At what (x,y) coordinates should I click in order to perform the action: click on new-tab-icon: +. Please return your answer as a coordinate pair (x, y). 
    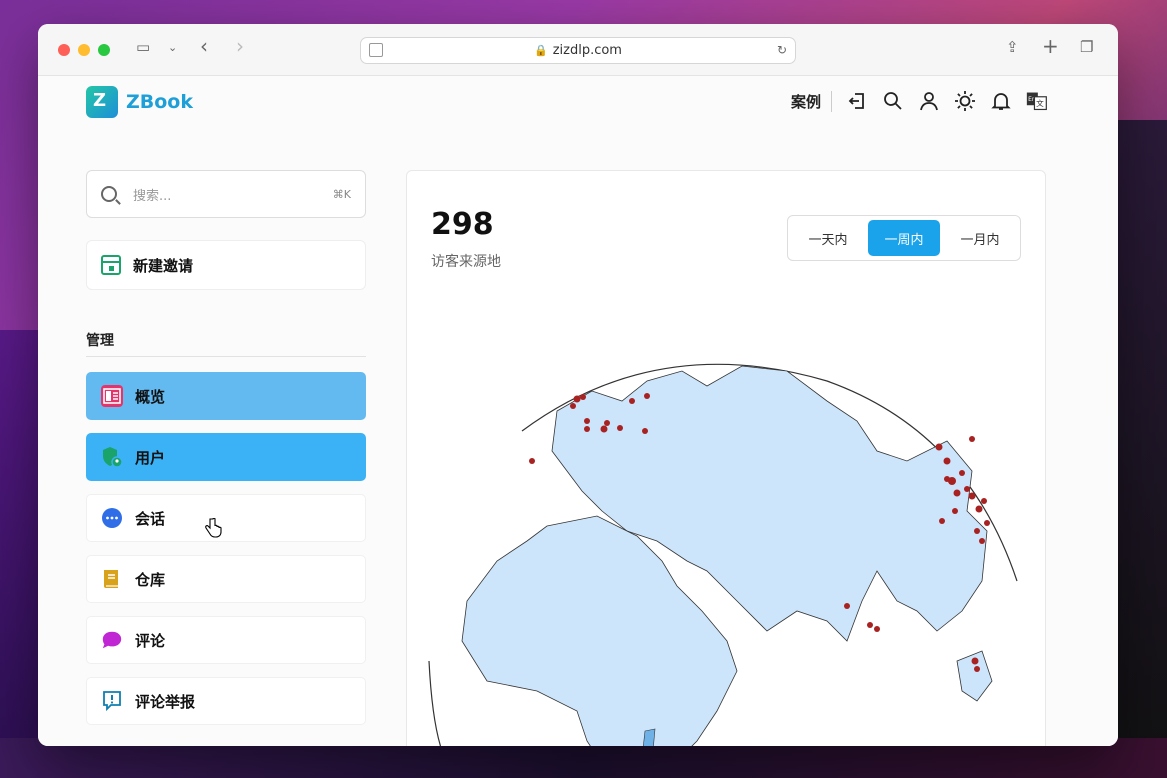
    Looking at the image, I should click on (1050, 46).